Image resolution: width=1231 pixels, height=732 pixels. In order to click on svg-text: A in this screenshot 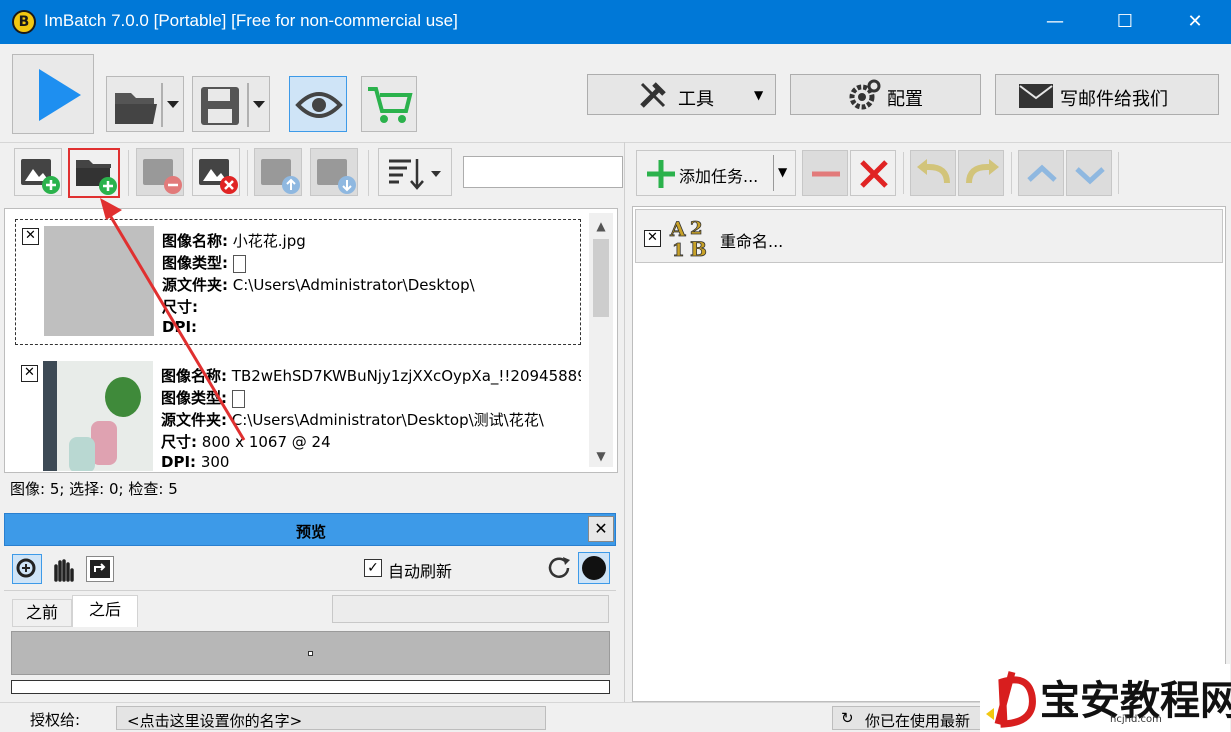, I will do `click(677, 229)`.